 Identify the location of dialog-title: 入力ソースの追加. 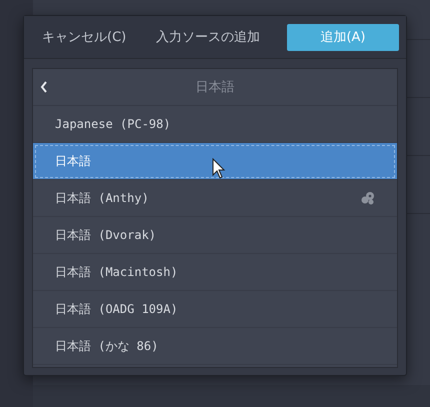
(209, 37).